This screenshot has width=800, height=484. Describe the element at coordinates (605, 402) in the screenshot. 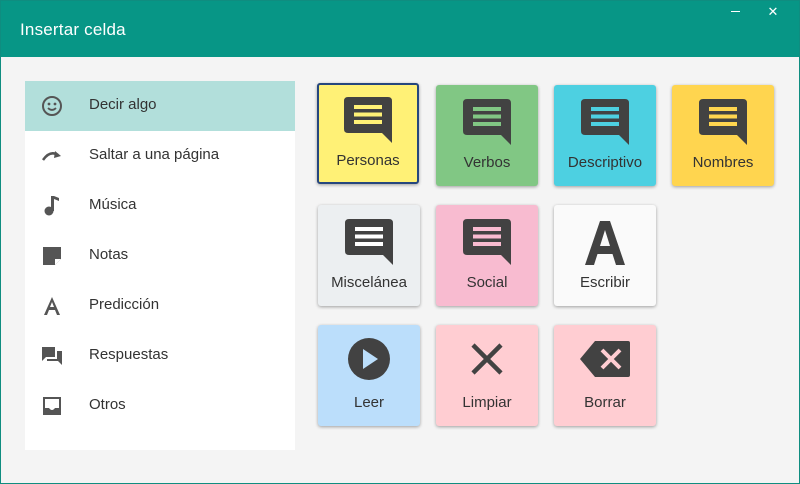

I see `tile-label: Borrar` at that location.